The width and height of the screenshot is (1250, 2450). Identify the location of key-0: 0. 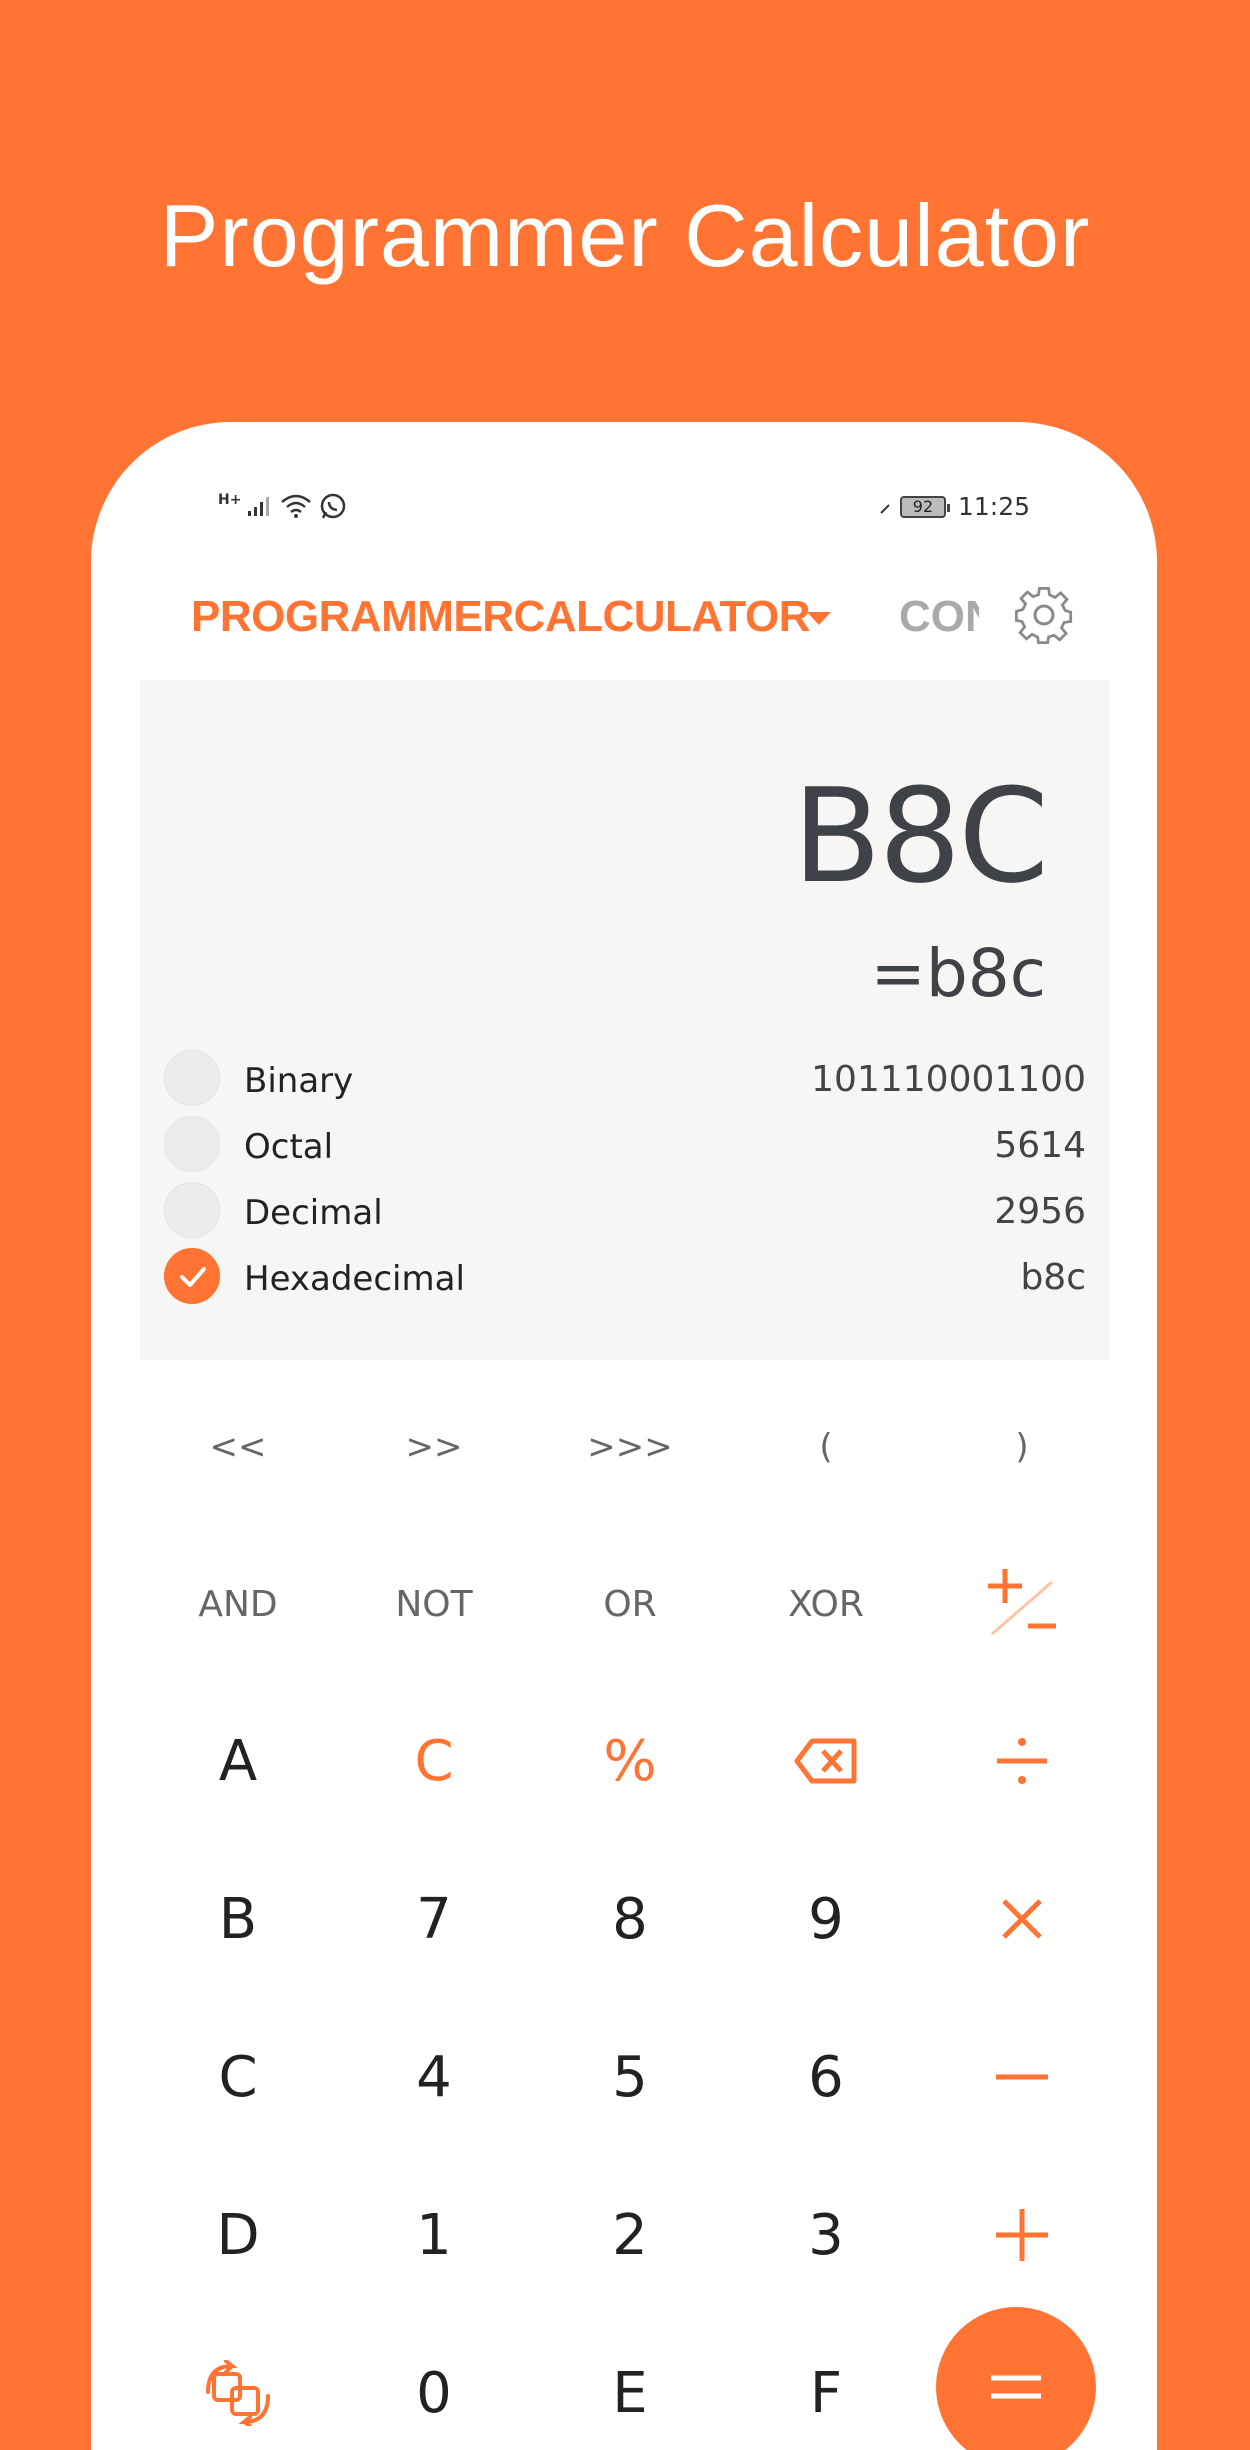
(434, 2384).